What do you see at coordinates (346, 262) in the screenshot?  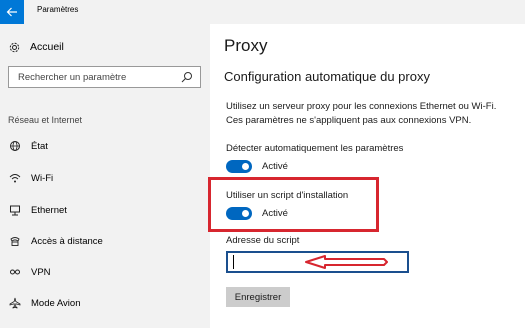 I see `annotation-arrow` at bounding box center [346, 262].